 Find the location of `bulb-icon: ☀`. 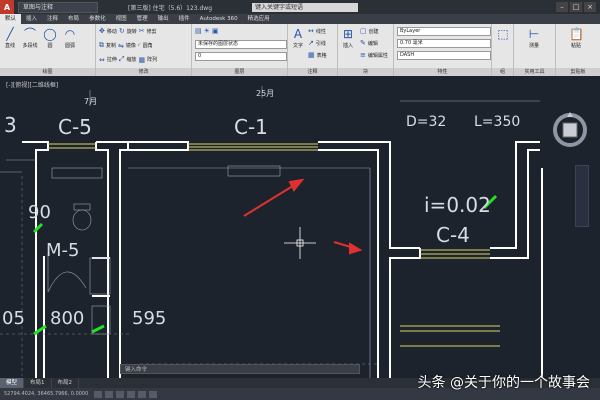

bulb-icon: ☀ is located at coordinates (207, 31).